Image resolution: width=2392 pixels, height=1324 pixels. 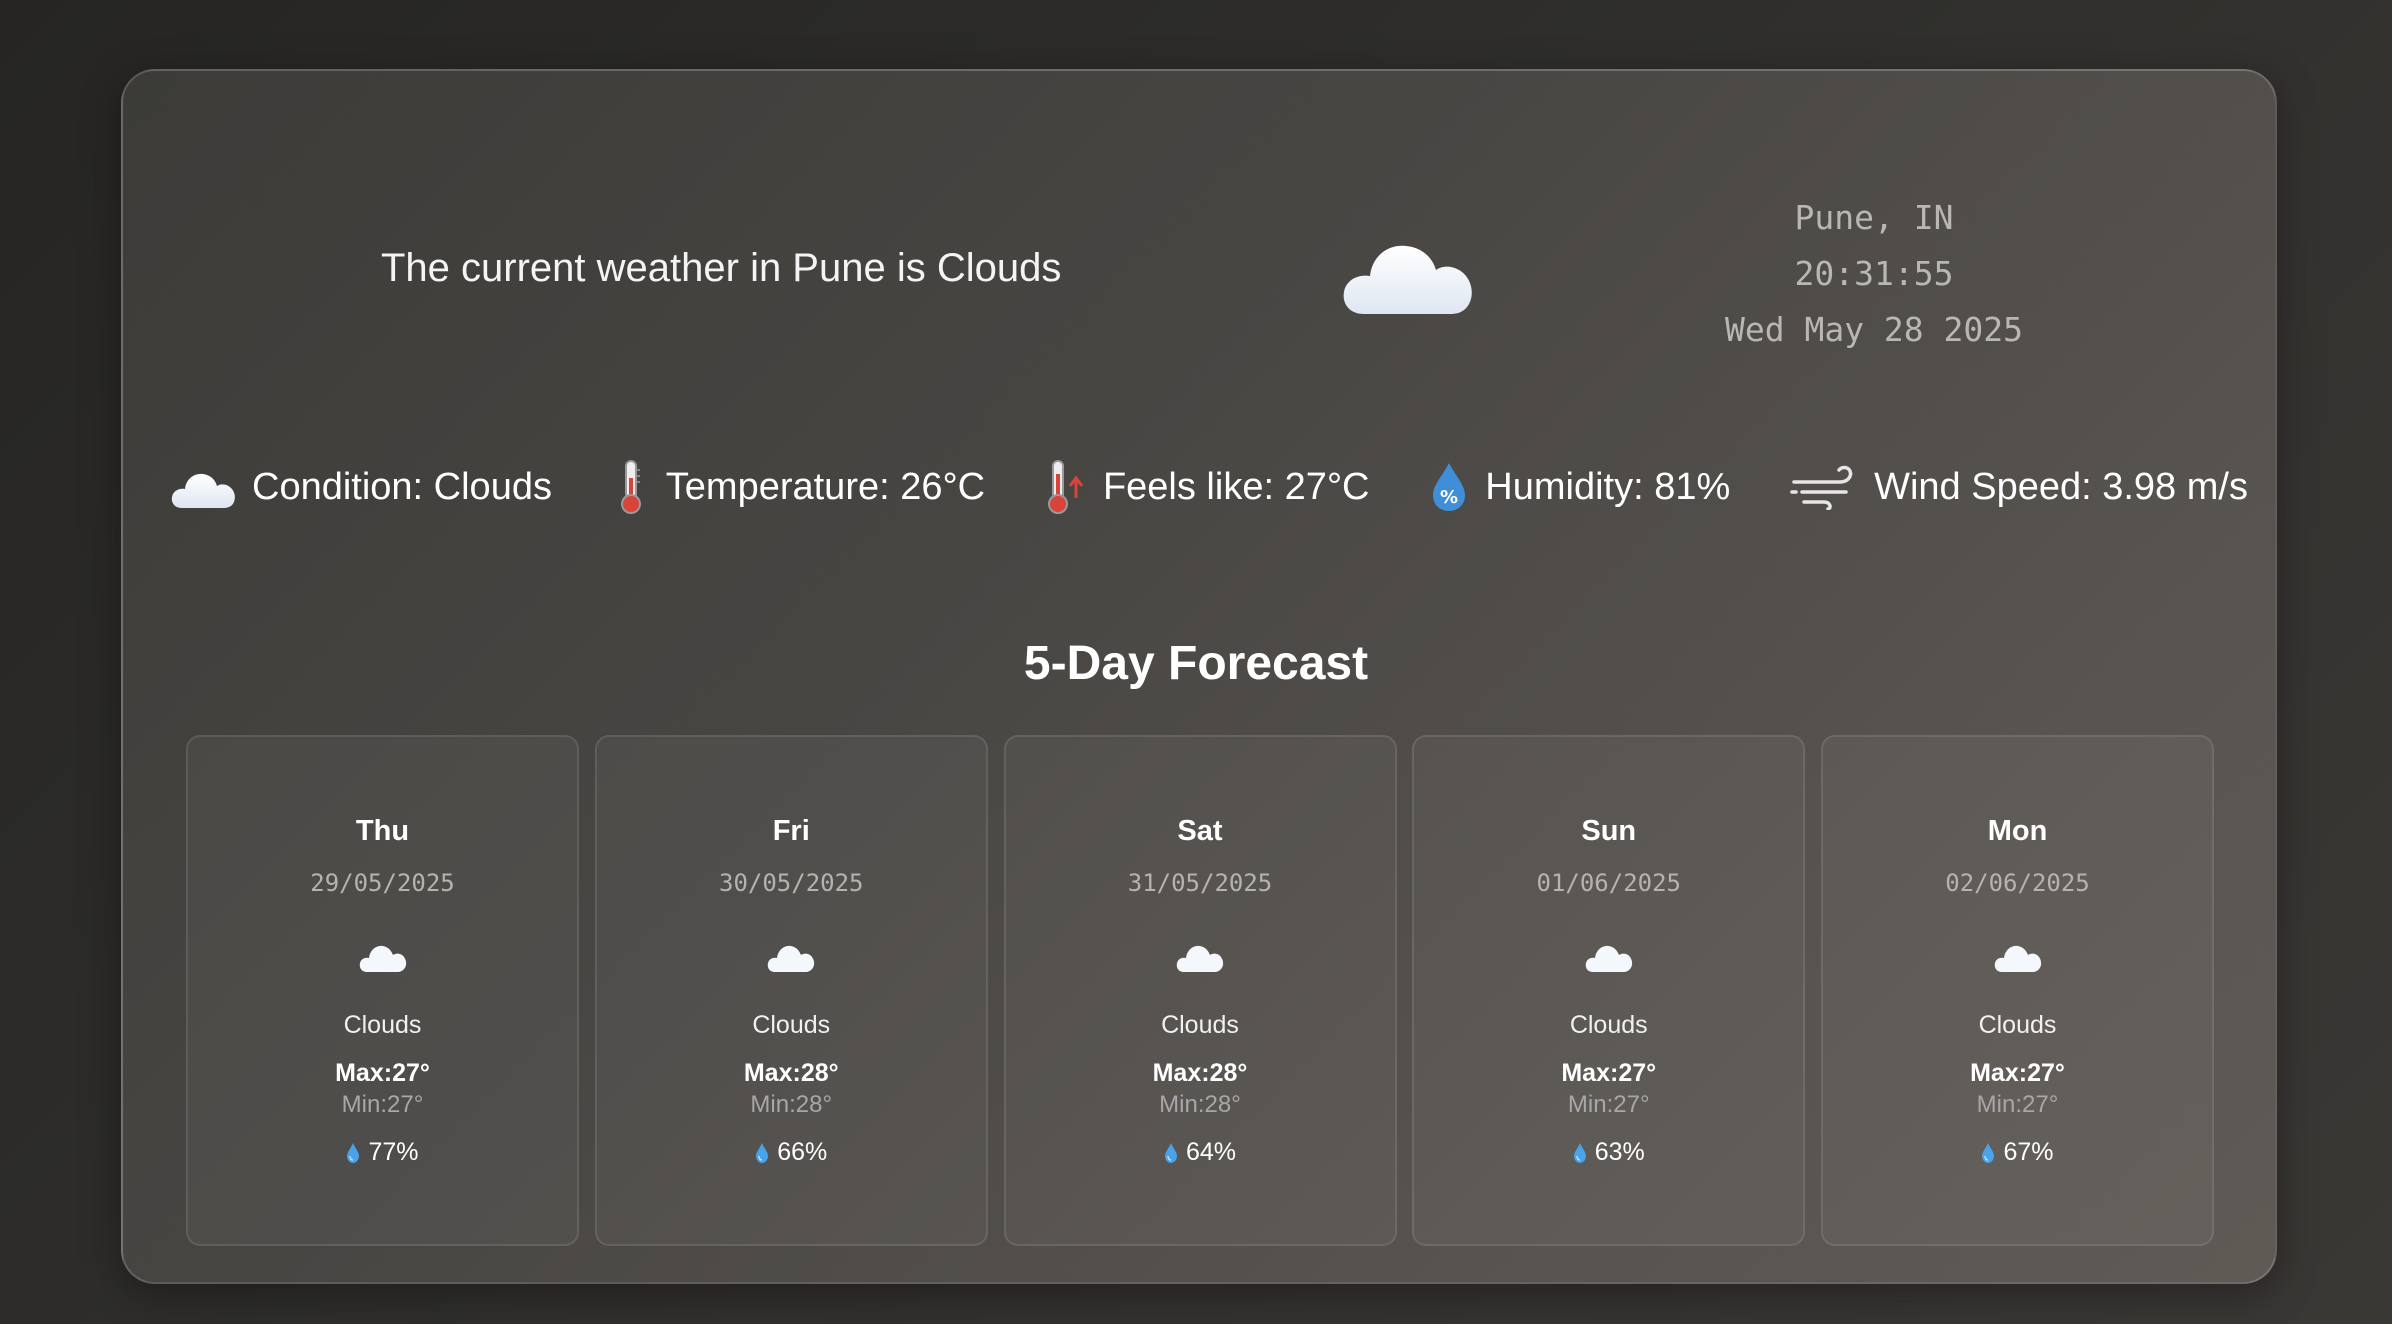 What do you see at coordinates (393, 1152) in the screenshot?
I see `forecast-humidity-value: 77%` at bounding box center [393, 1152].